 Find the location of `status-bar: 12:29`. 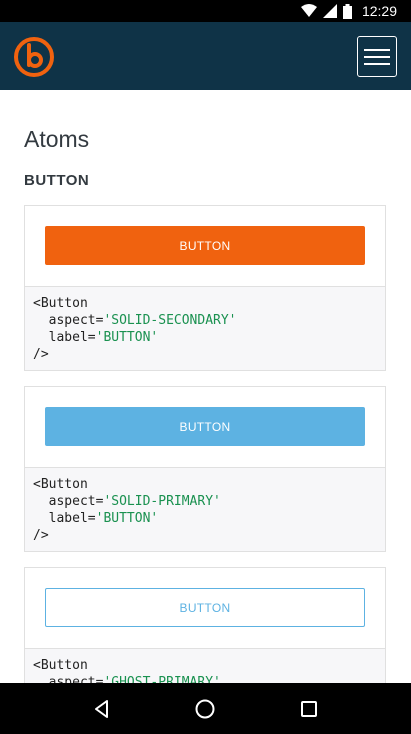

status-bar: 12:29 is located at coordinates (205, 11).